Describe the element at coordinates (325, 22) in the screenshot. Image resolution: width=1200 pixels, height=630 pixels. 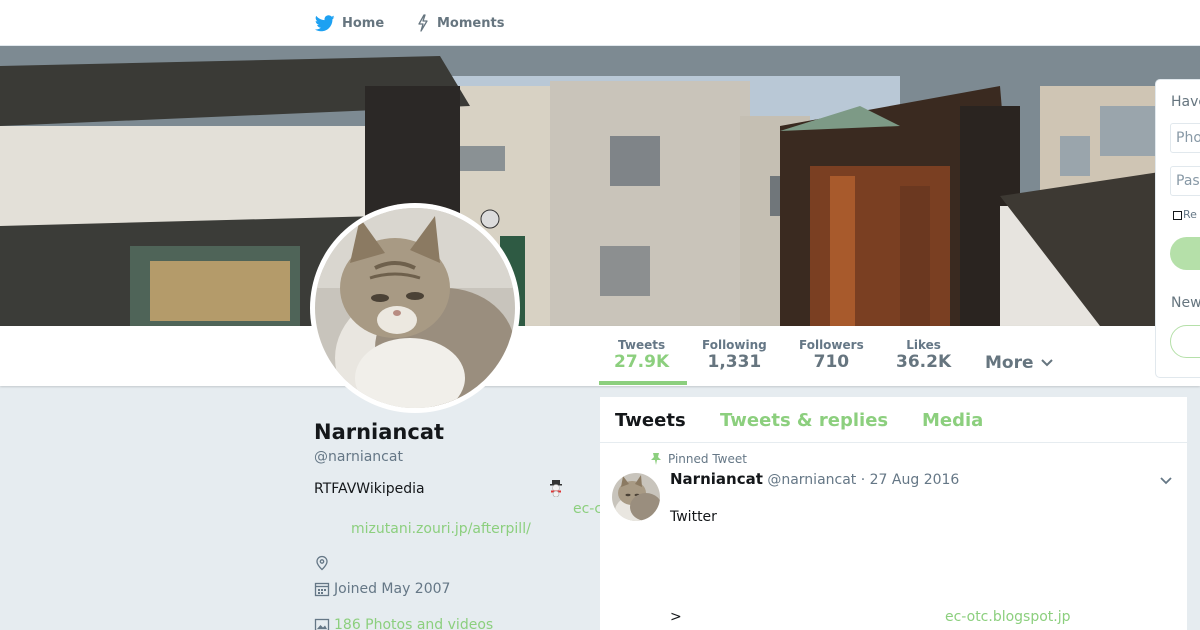
I see `twitter-bird-icon` at that location.